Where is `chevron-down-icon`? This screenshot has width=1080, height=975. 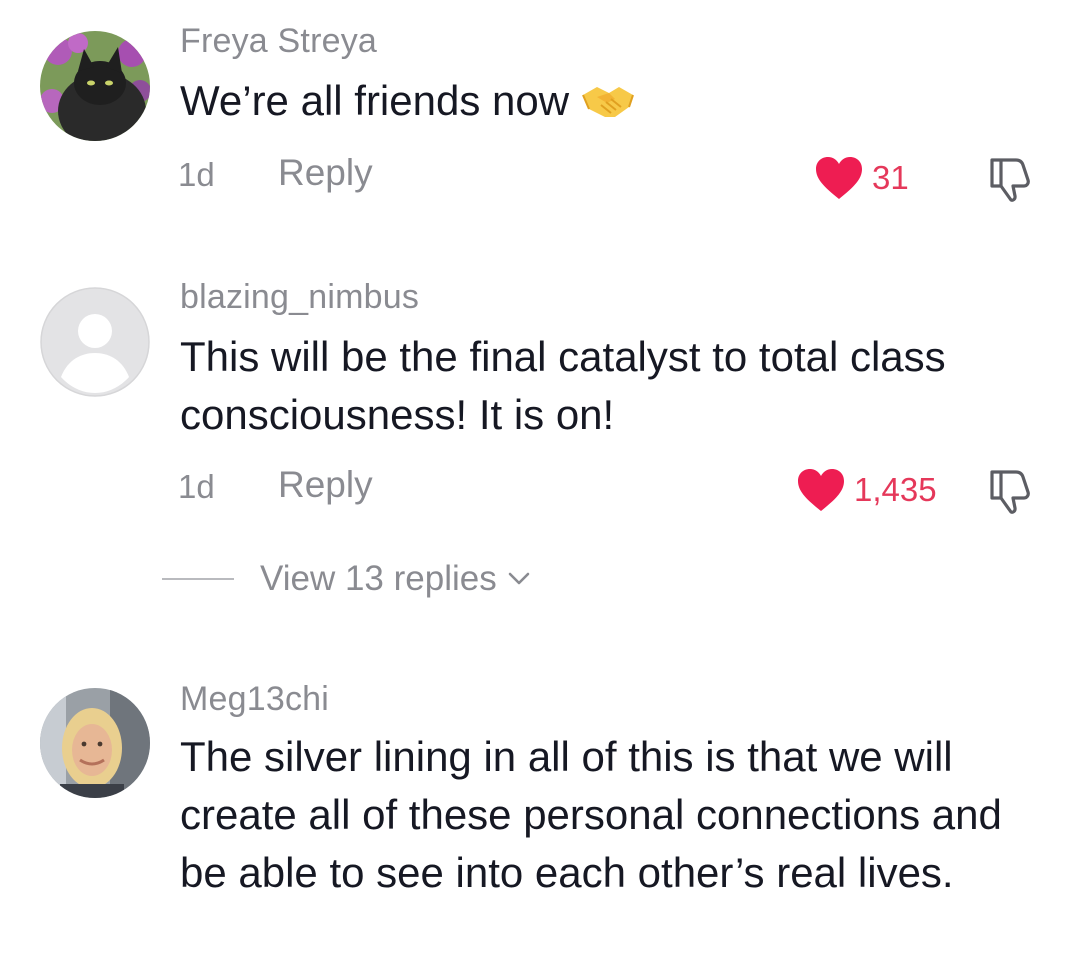 chevron-down-icon is located at coordinates (519, 578).